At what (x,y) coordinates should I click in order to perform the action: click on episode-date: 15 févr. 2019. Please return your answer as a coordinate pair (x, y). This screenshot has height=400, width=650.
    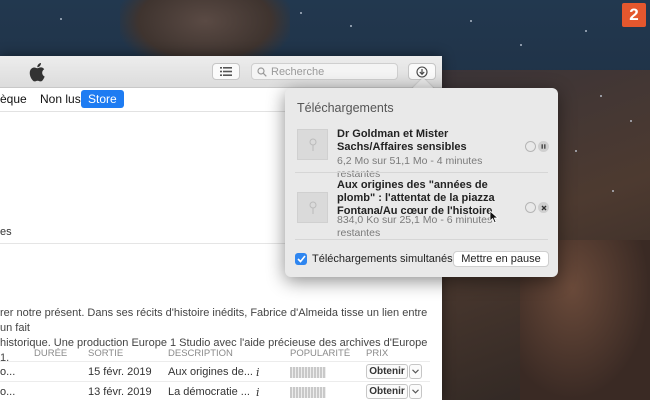
    Looking at the image, I should click on (120, 372).